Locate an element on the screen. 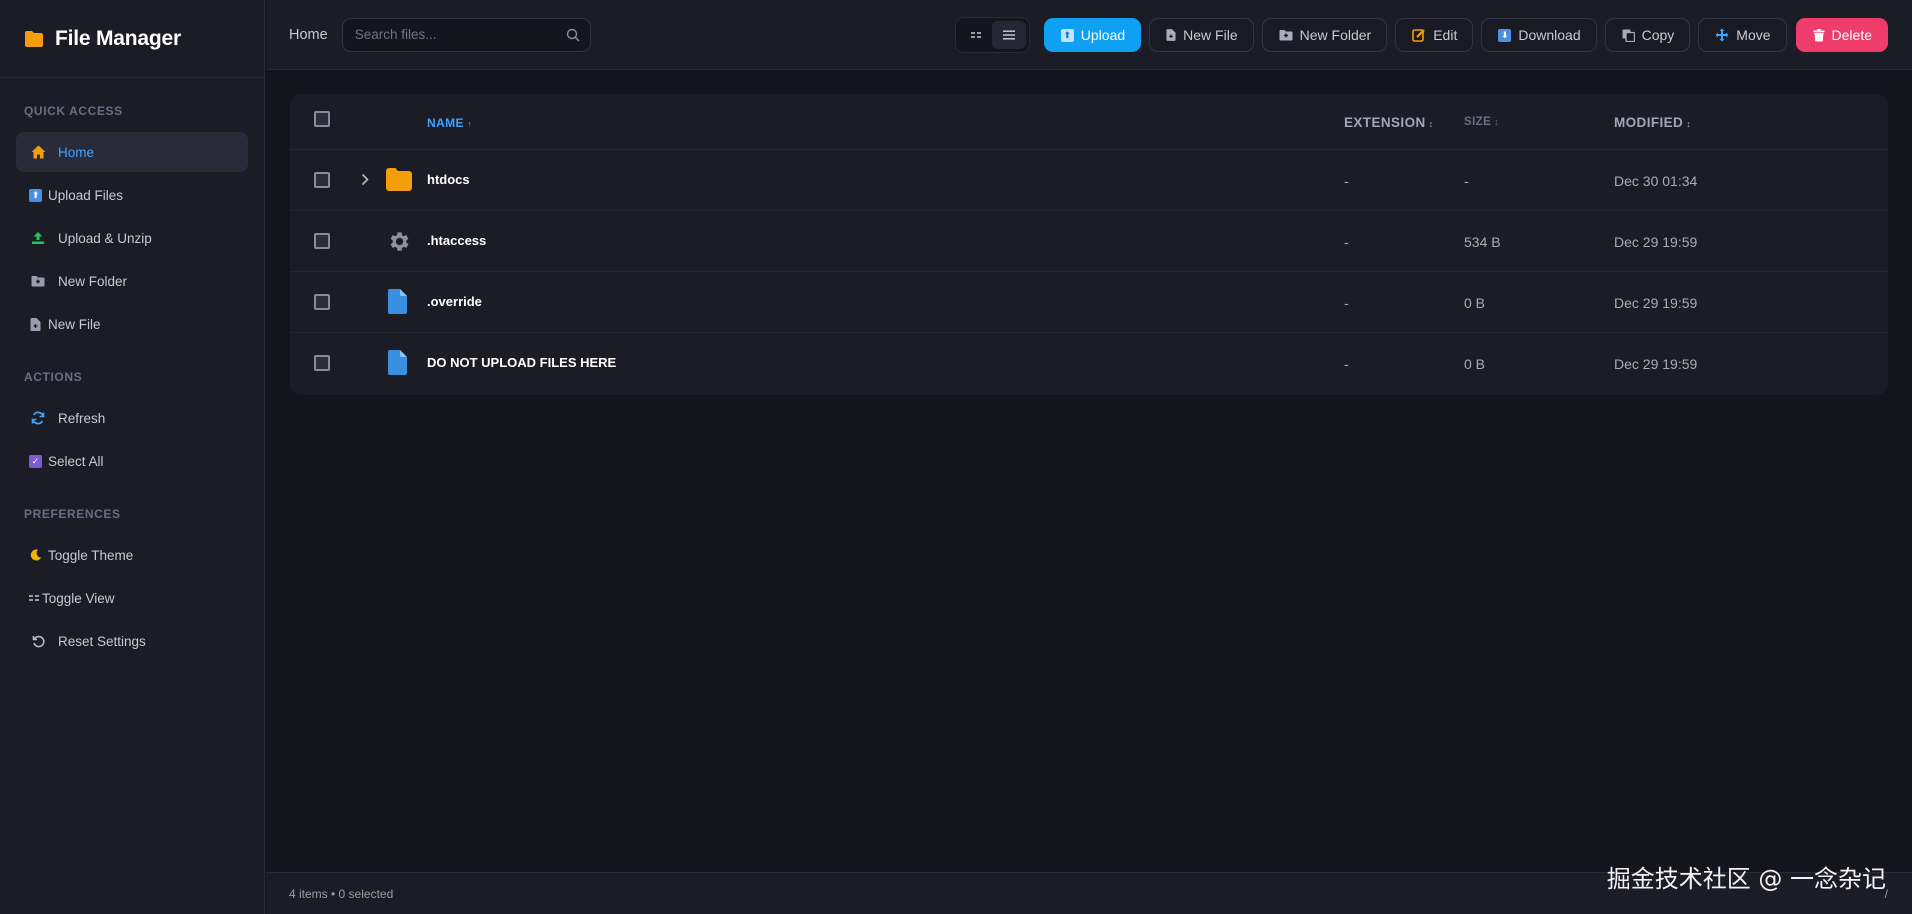  section-title-quick-access: QUICK ACCESS is located at coordinates (73, 111).